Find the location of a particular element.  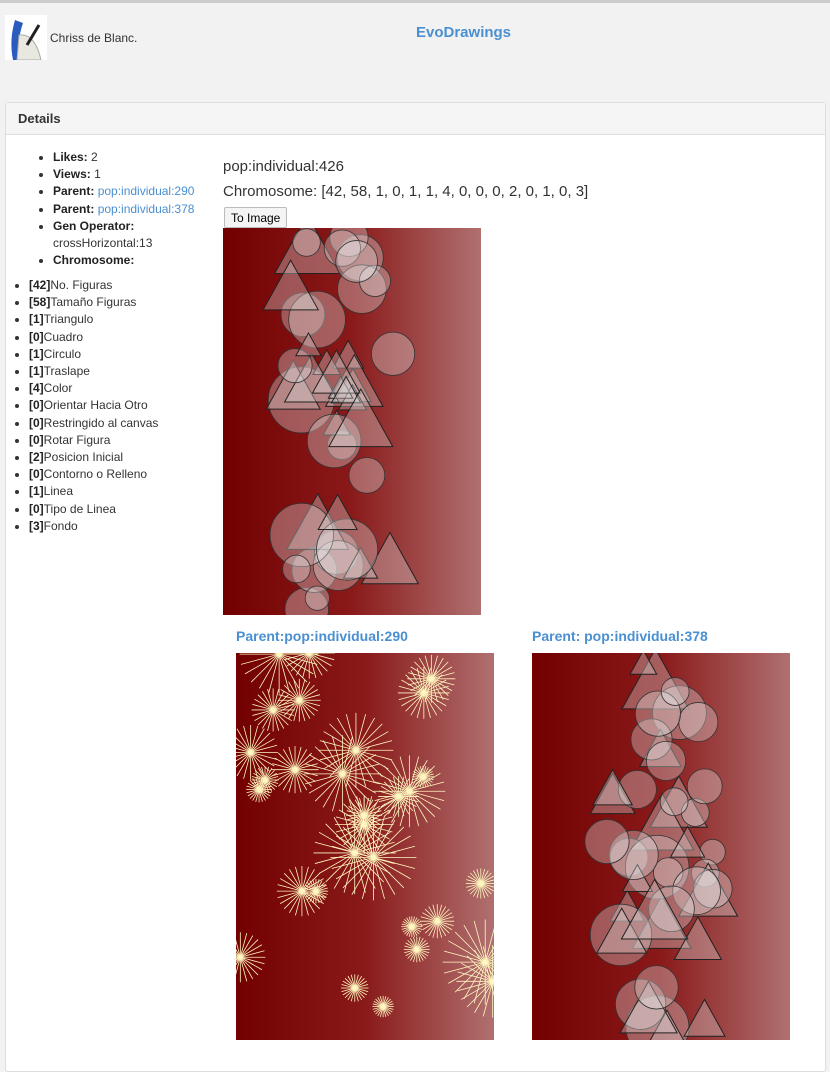

gene-name: Triangulo is located at coordinates (69, 319).